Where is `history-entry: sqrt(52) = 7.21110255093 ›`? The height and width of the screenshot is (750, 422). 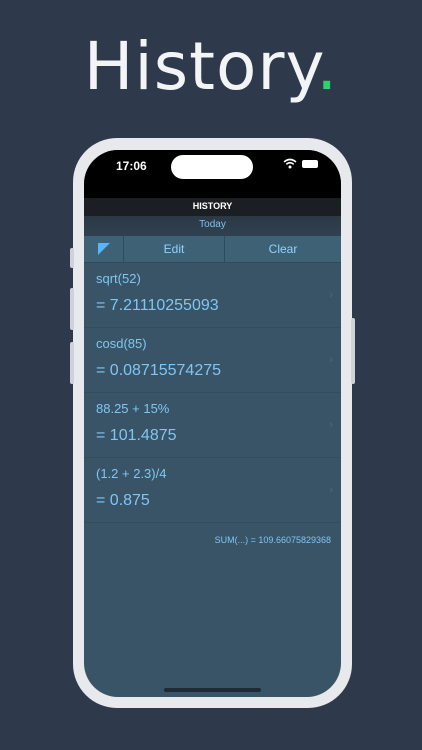 history-entry: sqrt(52) = 7.21110255093 › is located at coordinates (212, 295).